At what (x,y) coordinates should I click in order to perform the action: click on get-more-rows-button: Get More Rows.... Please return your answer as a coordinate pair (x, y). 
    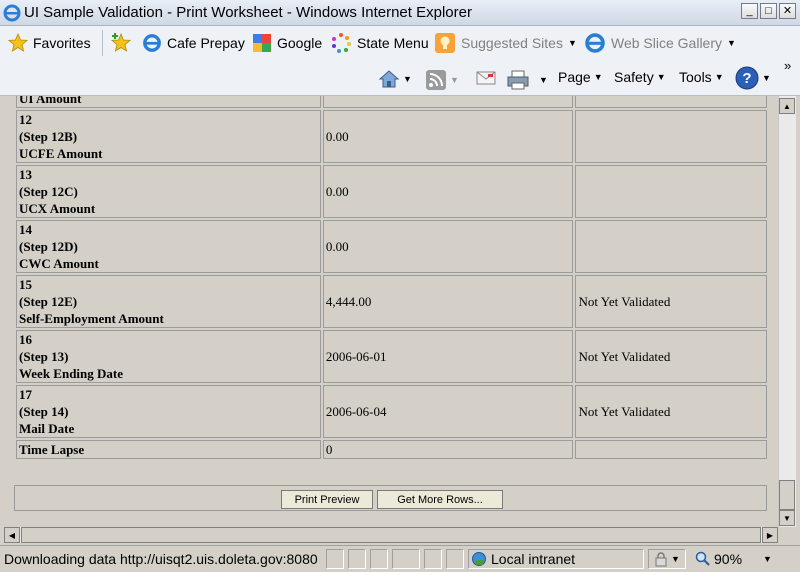
    Looking at the image, I should click on (440, 499).